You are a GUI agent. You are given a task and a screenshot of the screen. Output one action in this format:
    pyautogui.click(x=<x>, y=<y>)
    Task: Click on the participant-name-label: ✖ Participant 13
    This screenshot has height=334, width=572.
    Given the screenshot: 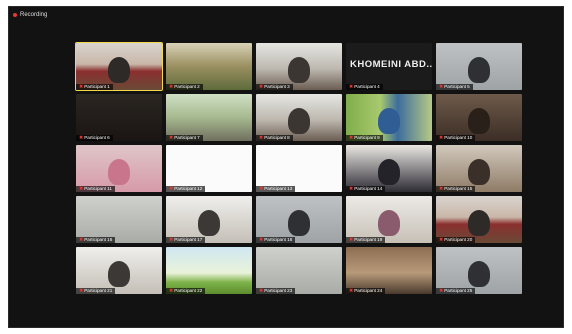 What is the action you would take?
    pyautogui.click(x=276, y=189)
    